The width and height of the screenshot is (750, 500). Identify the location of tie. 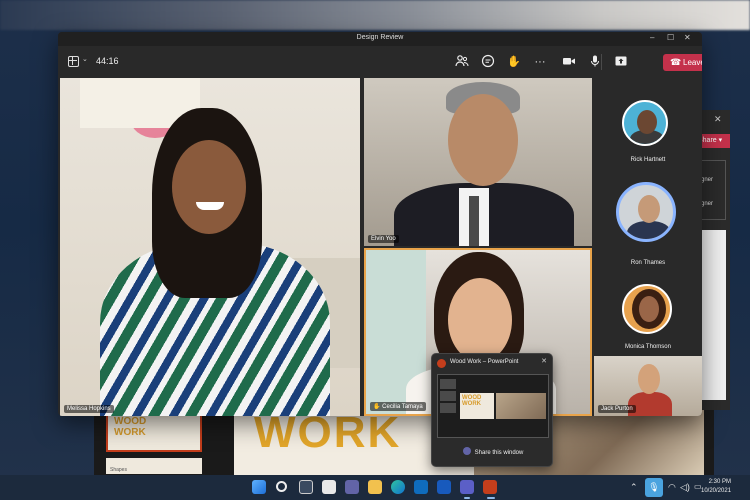
(474, 221).